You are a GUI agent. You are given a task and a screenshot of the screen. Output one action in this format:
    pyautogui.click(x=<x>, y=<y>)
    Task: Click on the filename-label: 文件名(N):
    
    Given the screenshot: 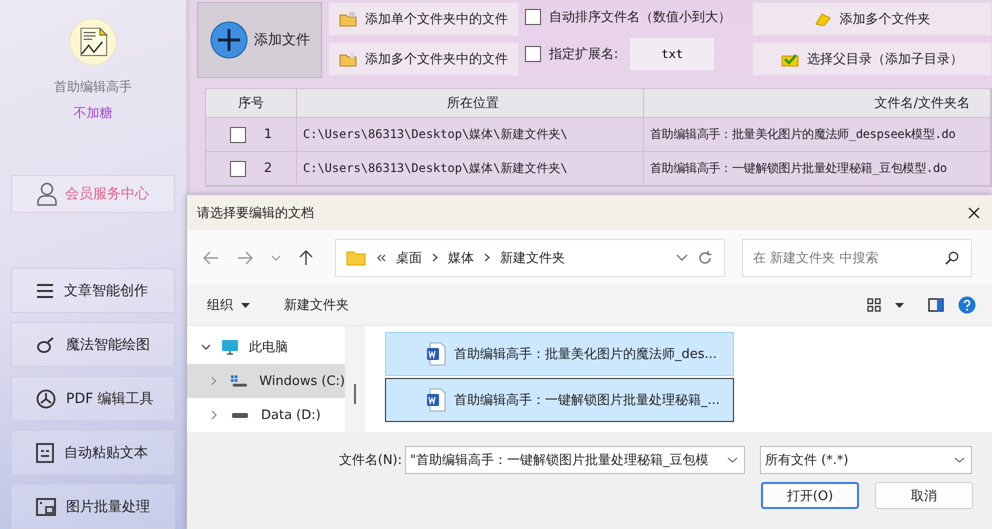 What is the action you would take?
    pyautogui.click(x=370, y=460)
    